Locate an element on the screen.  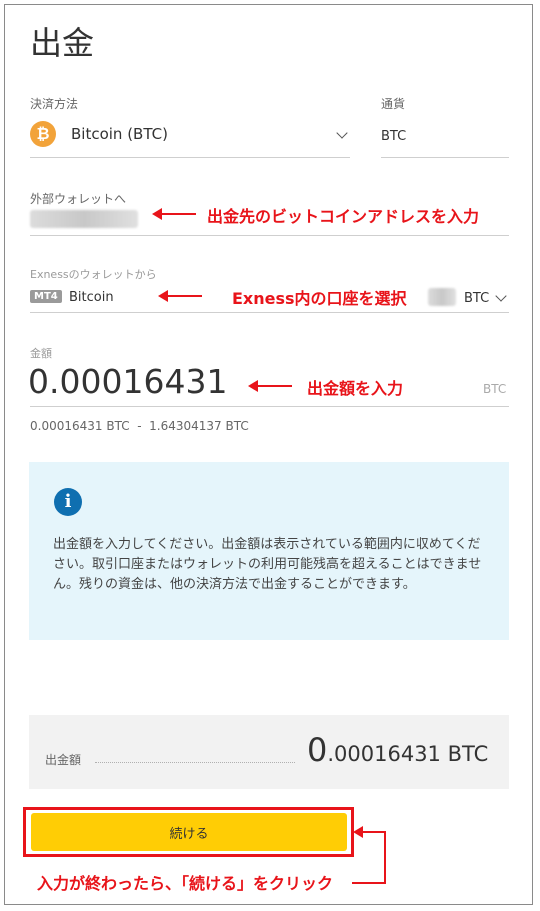
summary-unit: BTC is located at coordinates (468, 754).